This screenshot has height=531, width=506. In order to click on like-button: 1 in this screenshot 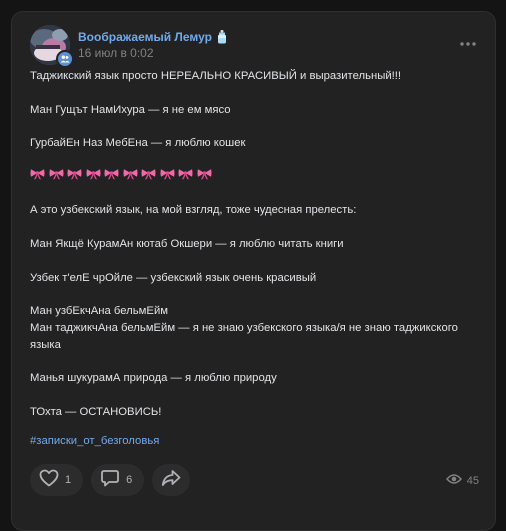, I will do `click(57, 480)`.